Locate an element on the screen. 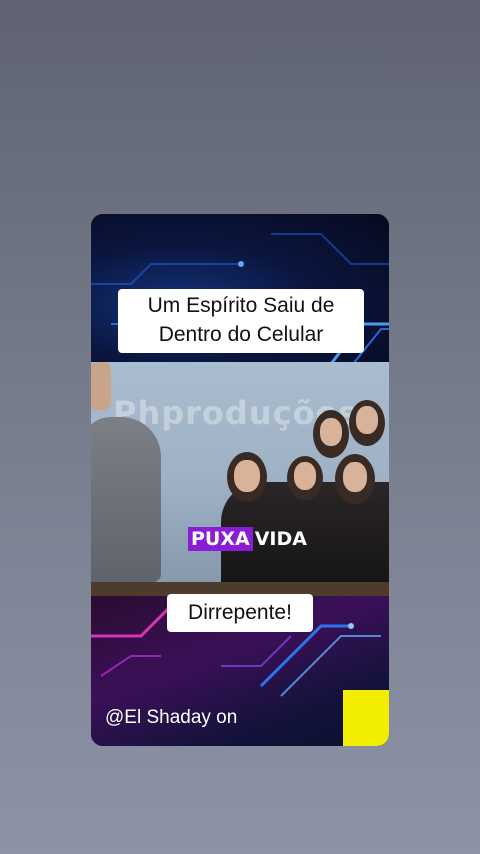  bottom-caption: Dirrepente! is located at coordinates (240, 613).